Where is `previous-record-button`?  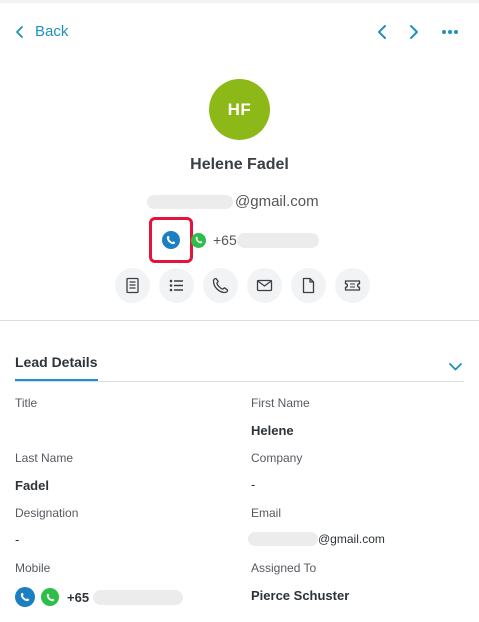
previous-record-button is located at coordinates (382, 32).